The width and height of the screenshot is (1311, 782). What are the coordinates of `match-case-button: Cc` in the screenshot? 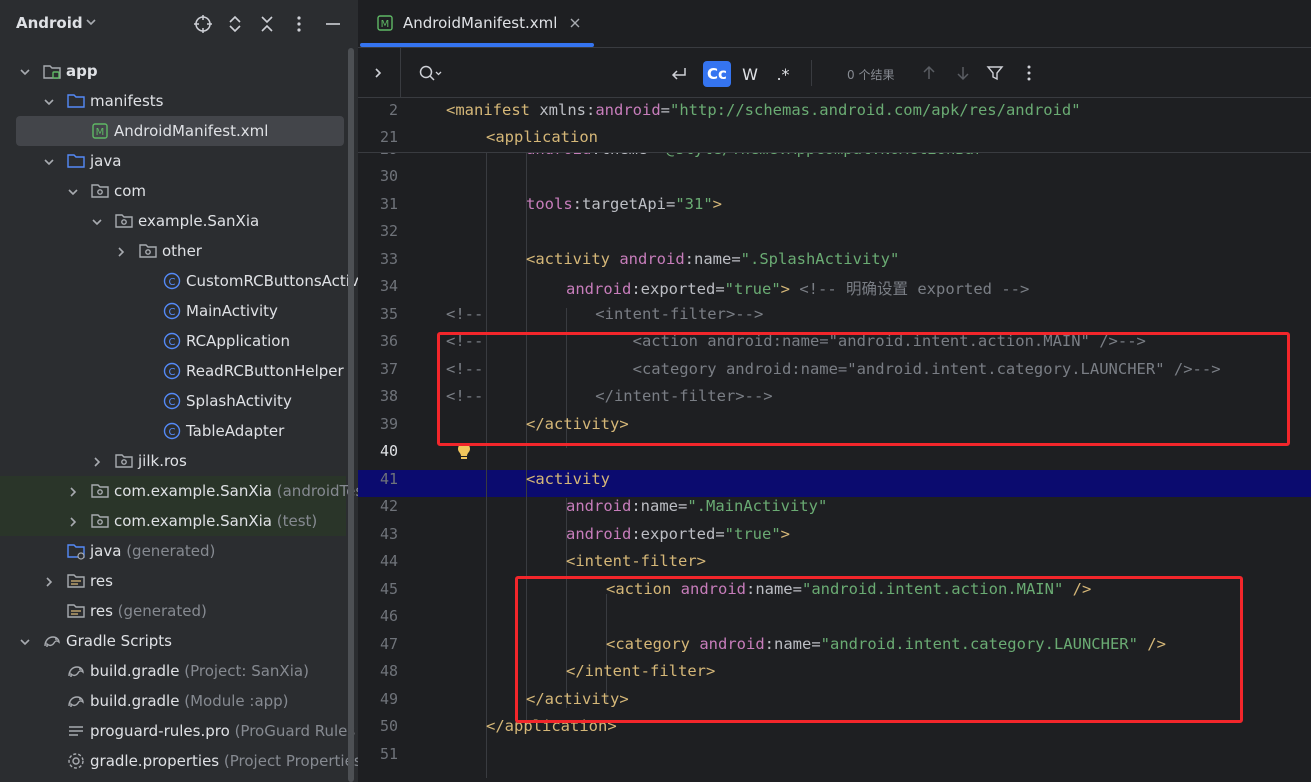 It's located at (717, 74).